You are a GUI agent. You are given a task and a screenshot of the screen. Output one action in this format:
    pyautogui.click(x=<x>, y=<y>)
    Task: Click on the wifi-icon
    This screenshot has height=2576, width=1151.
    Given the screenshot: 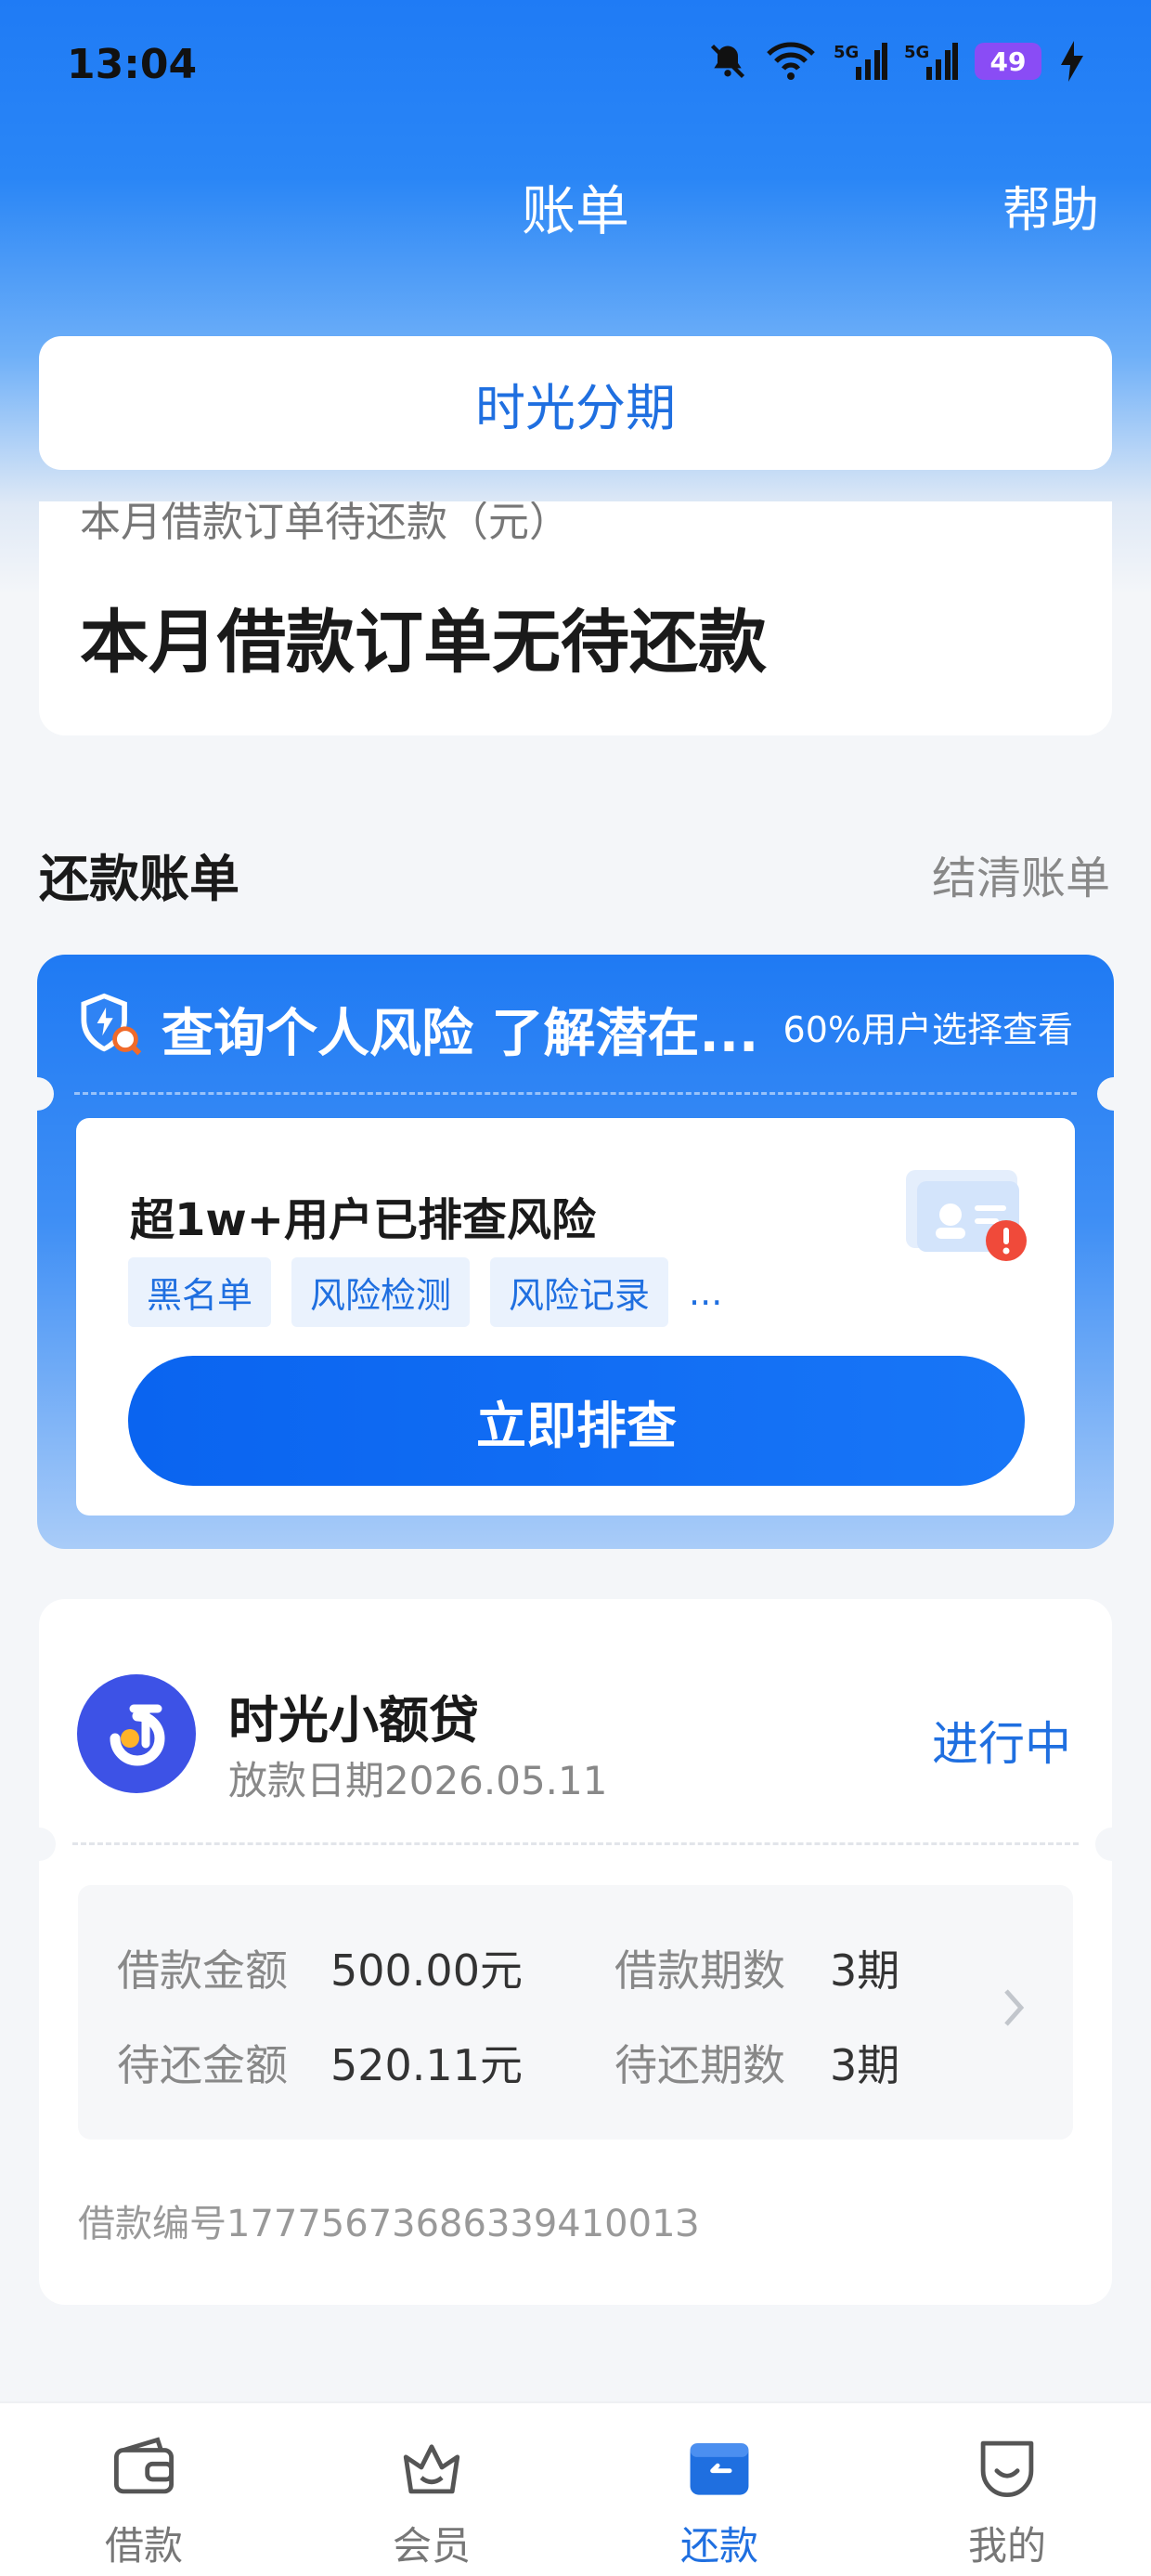 What is the action you would take?
    pyautogui.click(x=791, y=61)
    